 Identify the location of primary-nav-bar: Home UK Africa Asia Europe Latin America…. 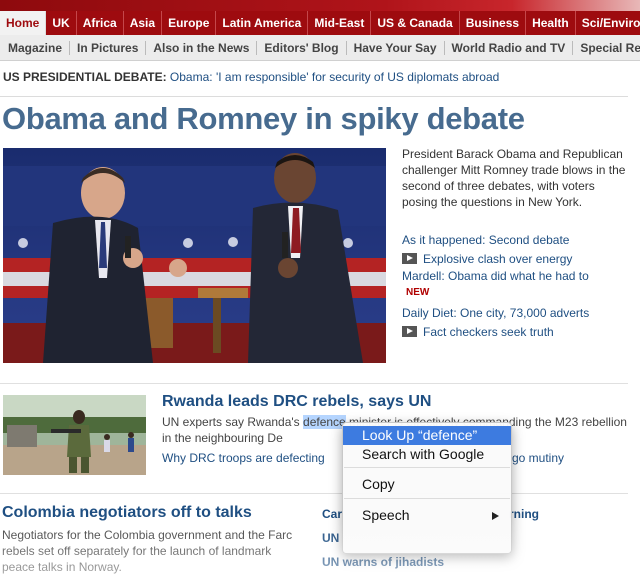
(320, 17).